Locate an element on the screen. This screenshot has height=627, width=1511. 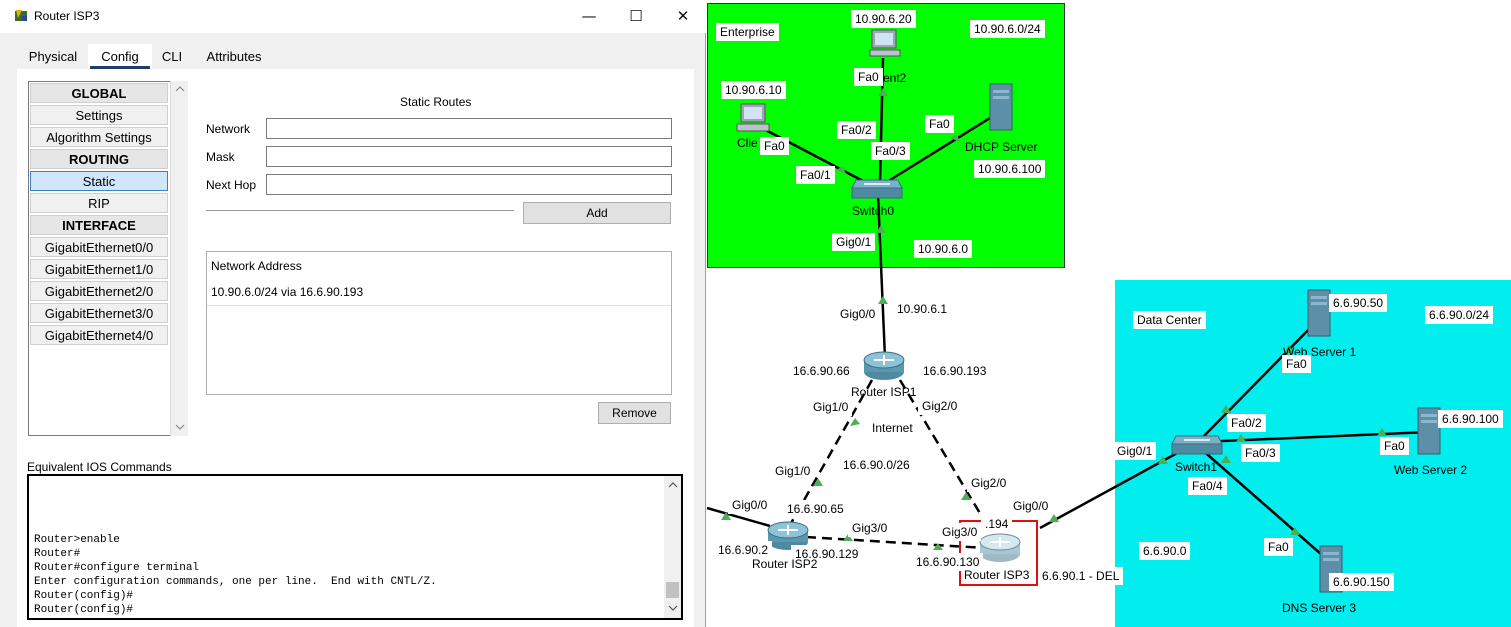
internet-label: Internet is located at coordinates (892, 428).